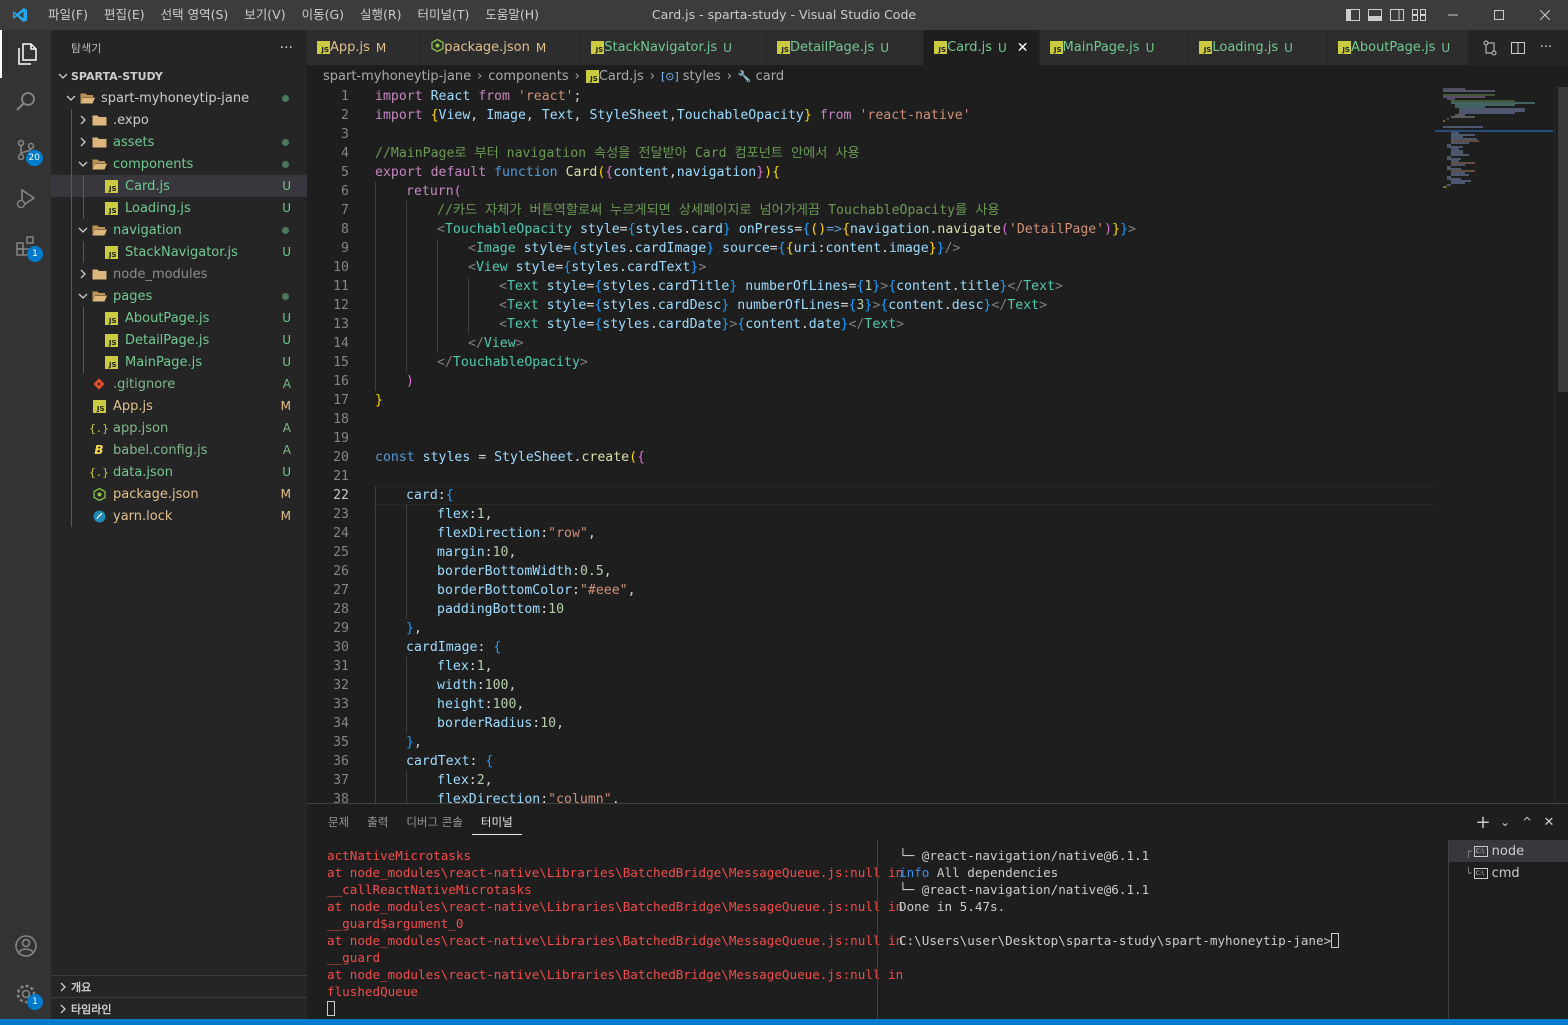 This screenshot has width=1568, height=1025. What do you see at coordinates (871, 134) in the screenshot?
I see `code-line: 3` at bounding box center [871, 134].